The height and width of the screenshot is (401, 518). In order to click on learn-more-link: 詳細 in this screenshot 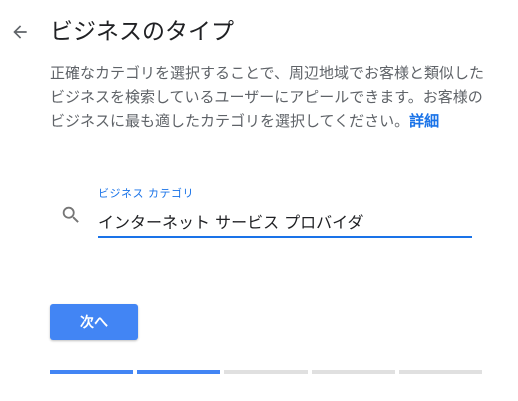, I will do `click(424, 121)`.